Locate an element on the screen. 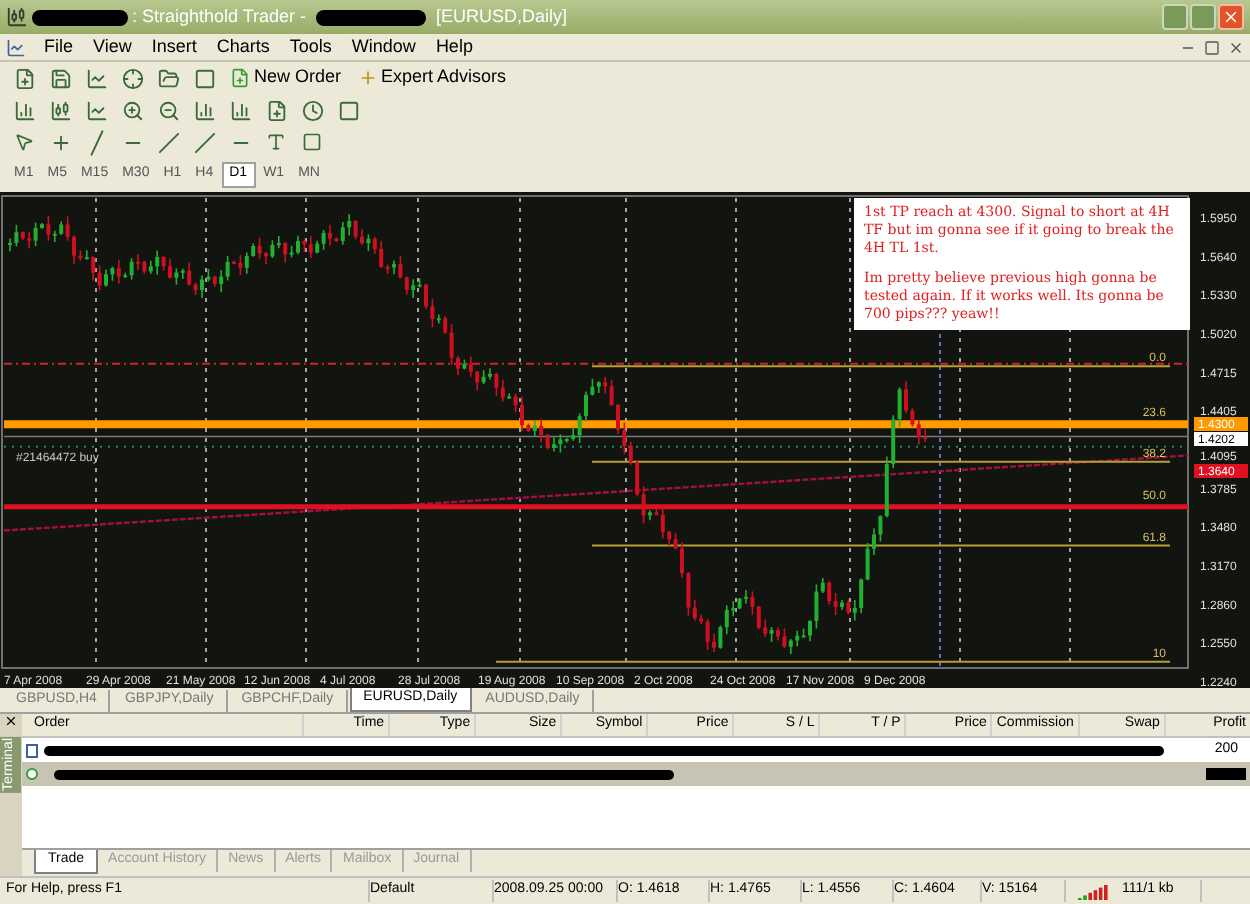 The width and height of the screenshot is (1250, 904). menu-item: View is located at coordinates (112, 47).